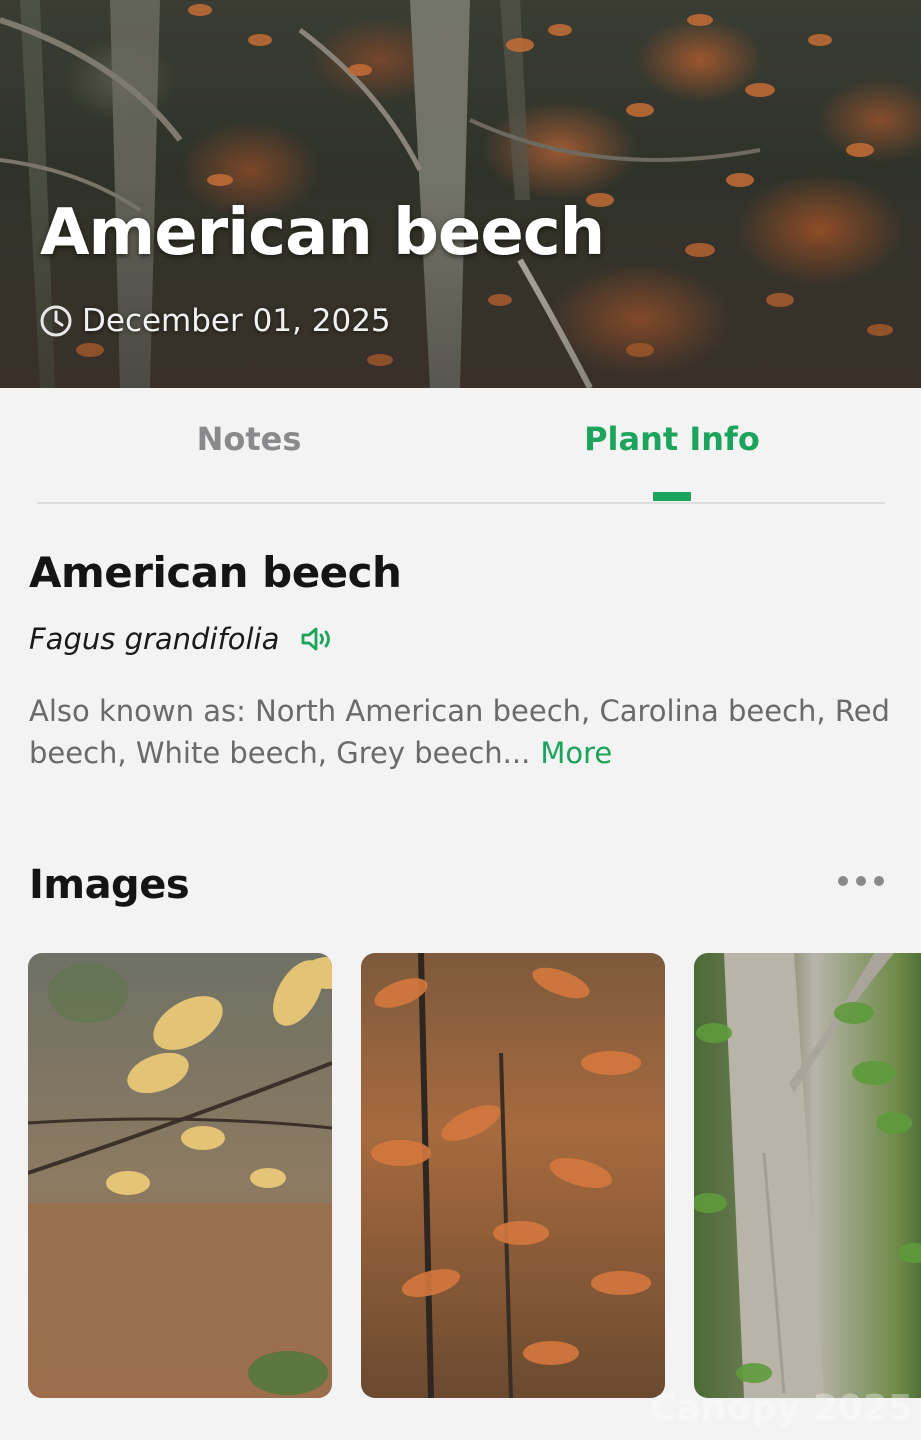 This screenshot has width=921, height=1440. I want to click on tab-notes: Notes, so click(249, 439).